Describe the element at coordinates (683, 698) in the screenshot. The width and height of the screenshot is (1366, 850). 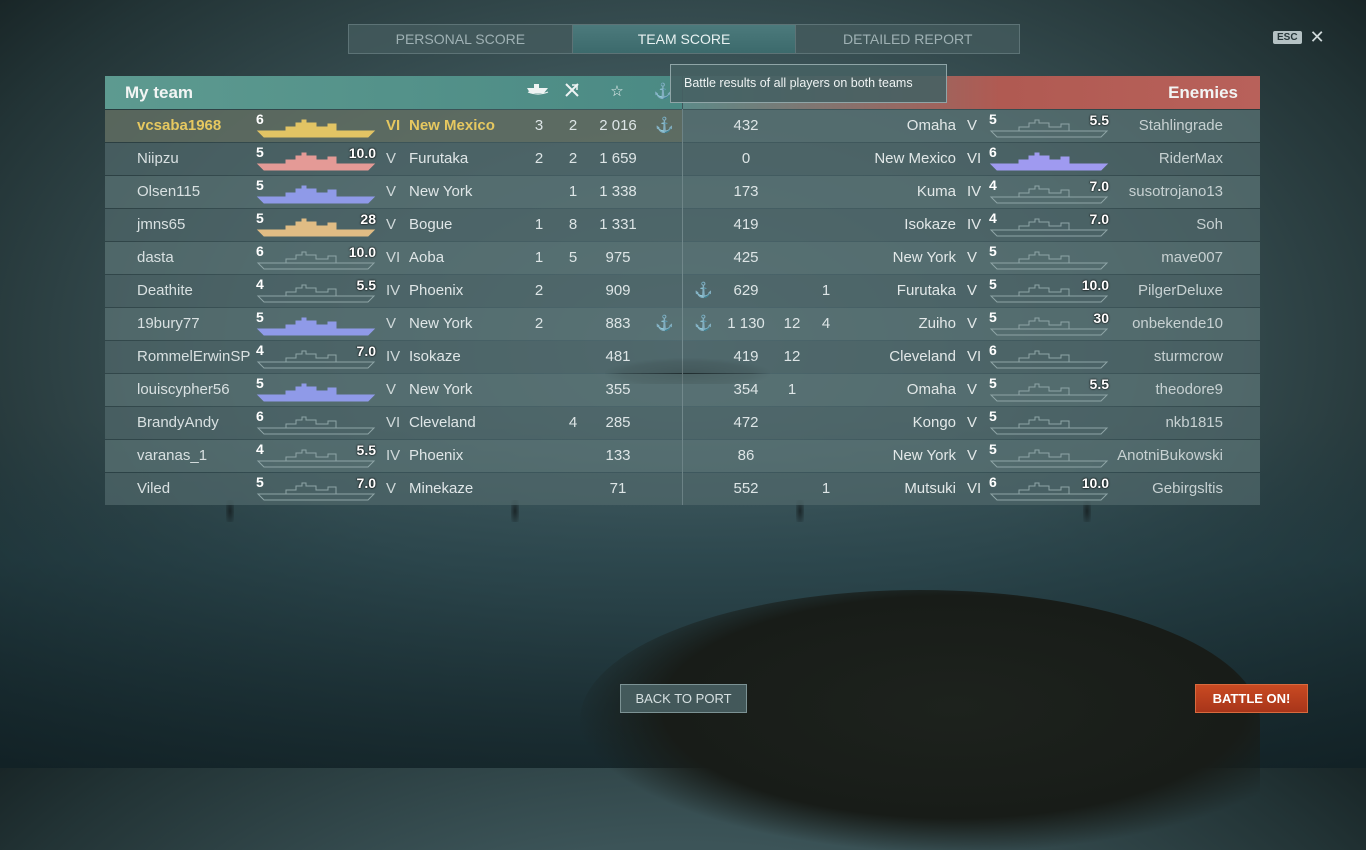
I see `back-to-port-button: BACK TO PORT` at that location.